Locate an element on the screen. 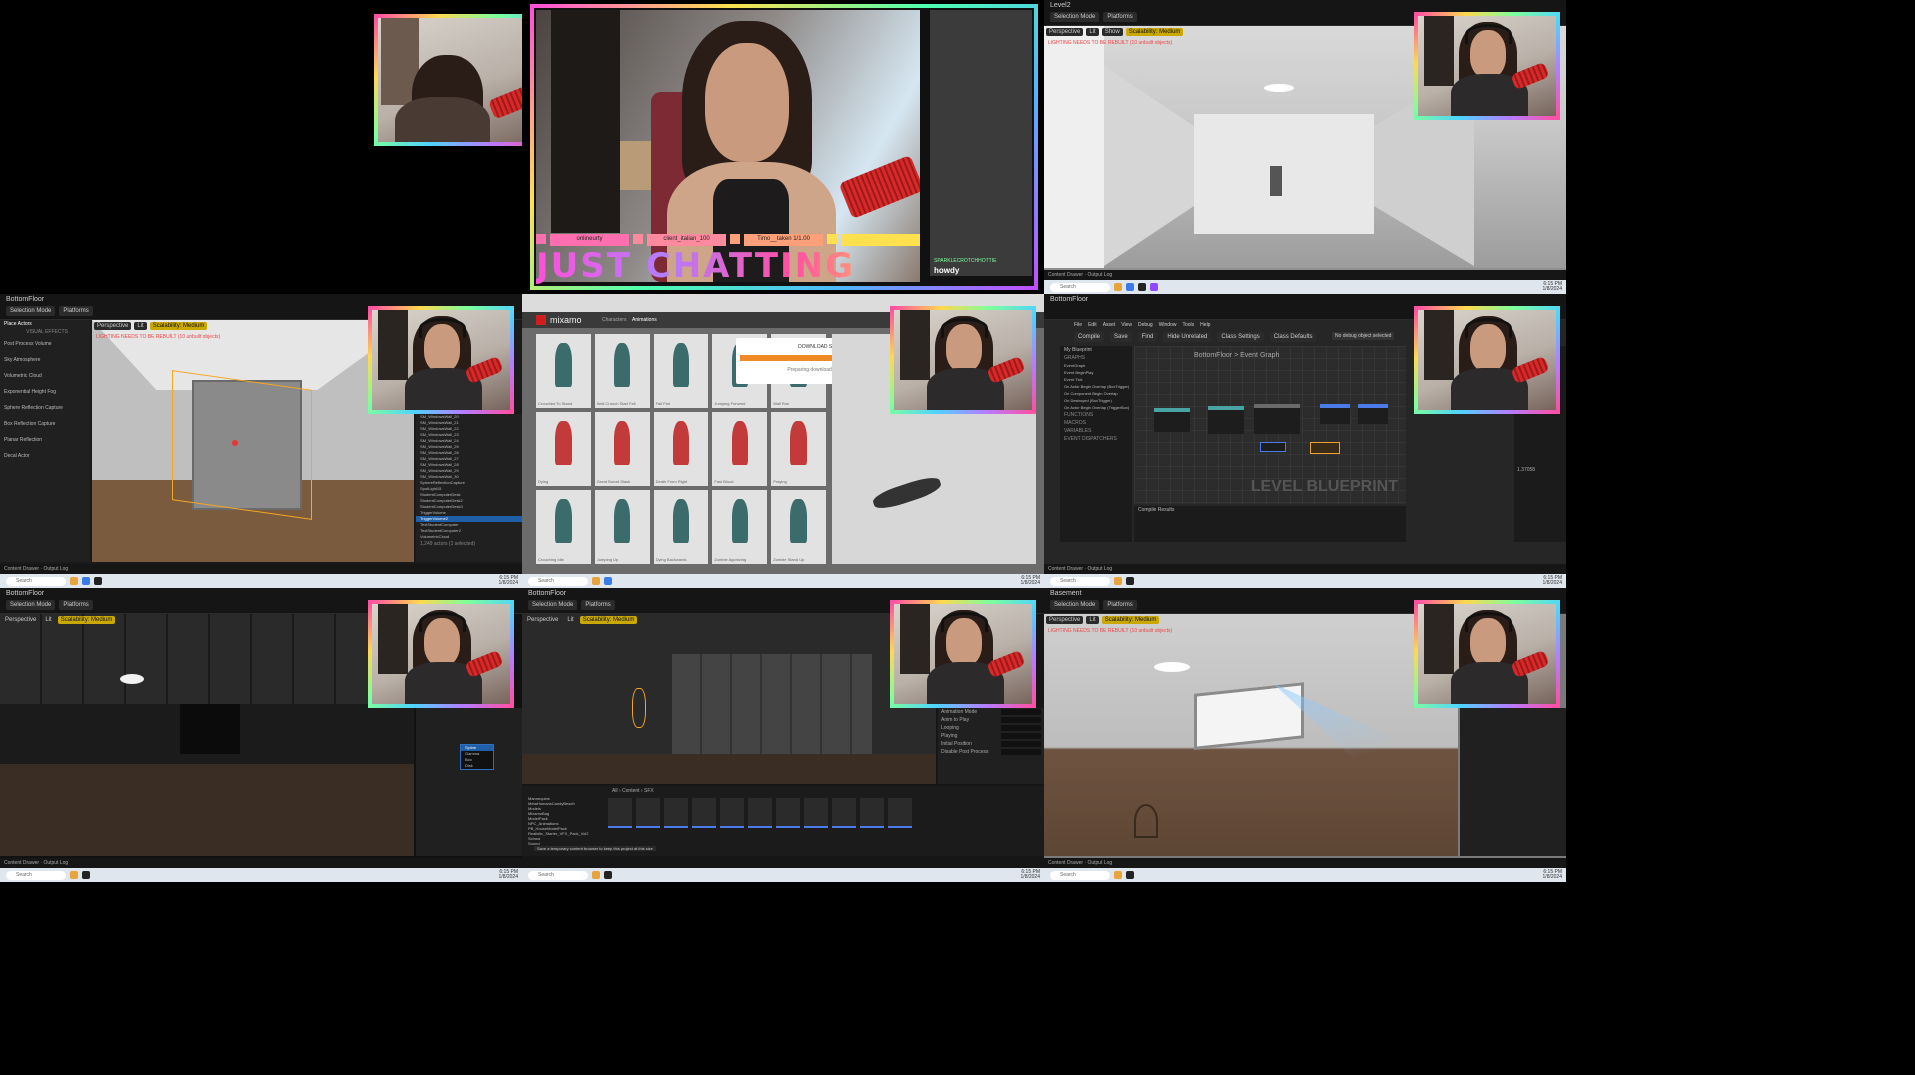 Image resolution: width=1915 pixels, height=1075 pixels. crumb: All is located at coordinates (615, 791).